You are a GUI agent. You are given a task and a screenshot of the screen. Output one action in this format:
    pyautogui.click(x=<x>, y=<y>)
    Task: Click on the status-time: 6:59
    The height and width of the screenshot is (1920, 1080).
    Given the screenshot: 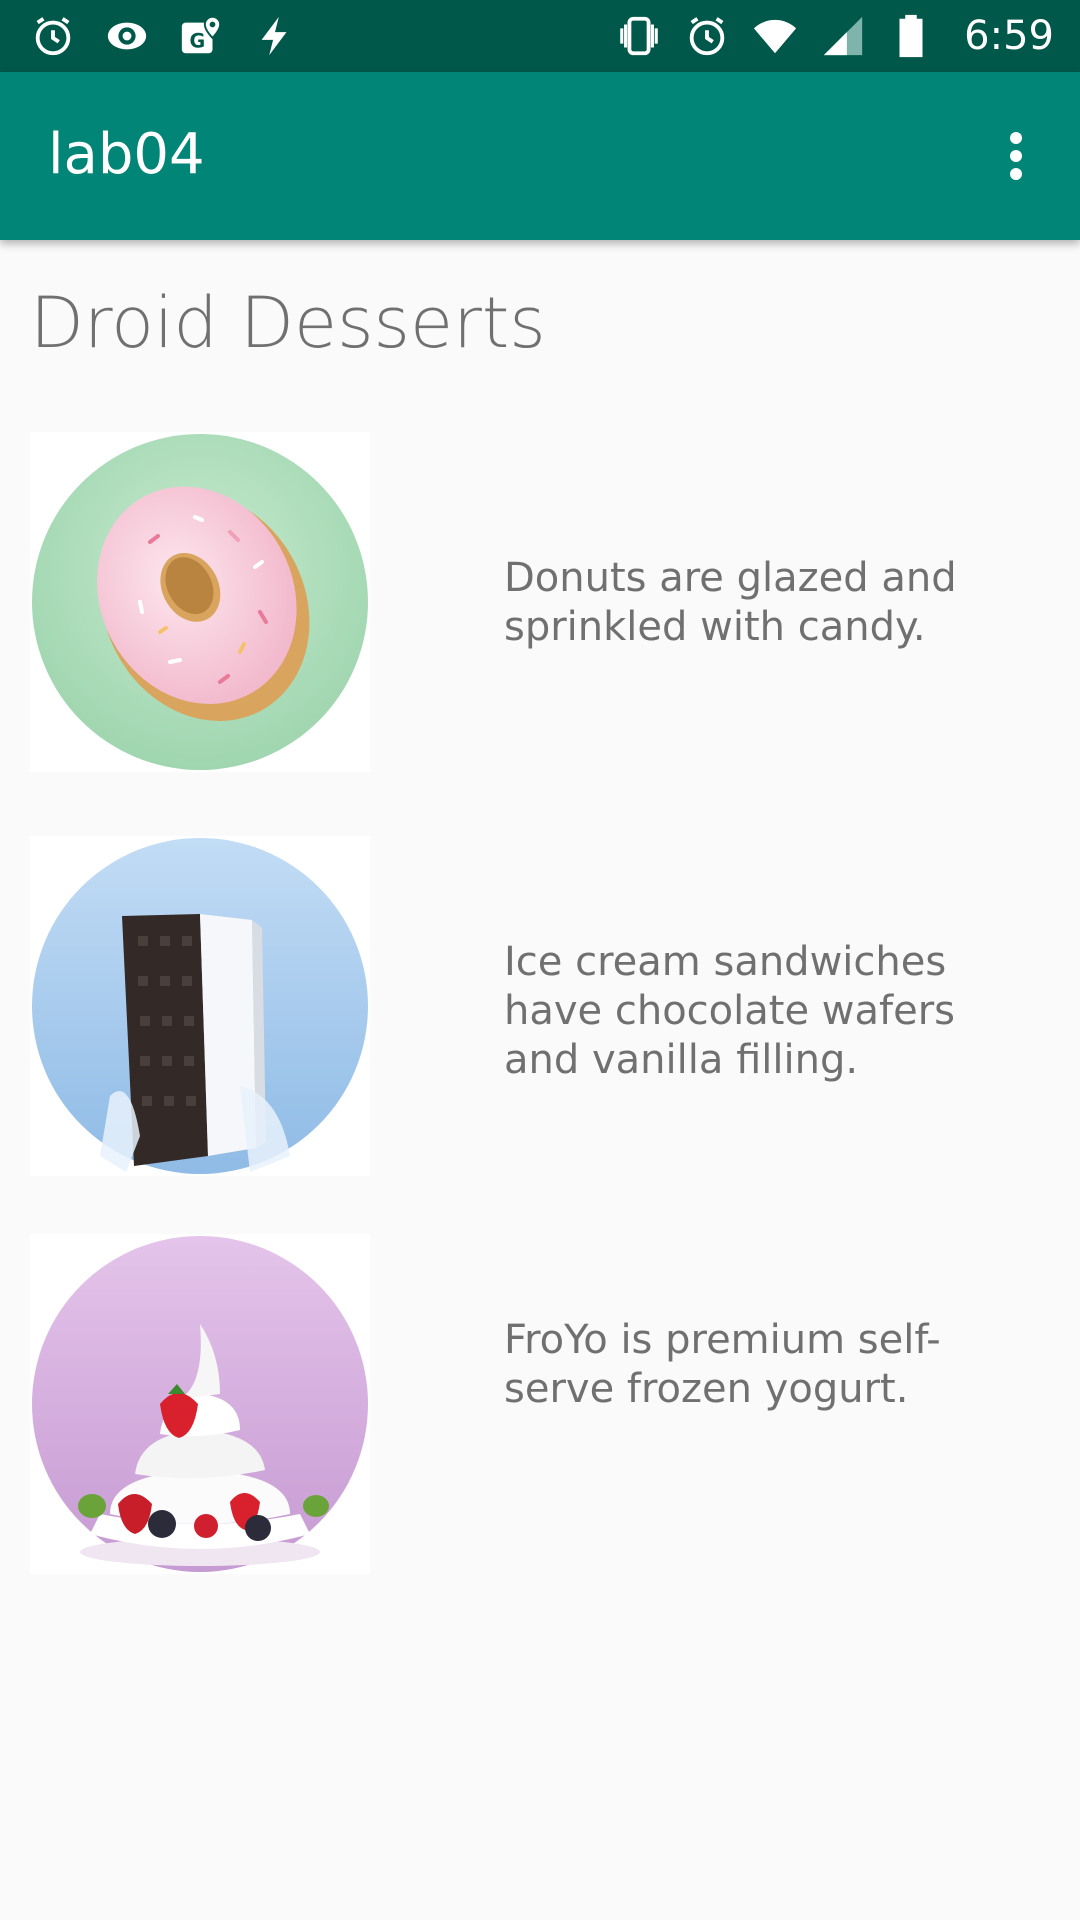 What is the action you would take?
    pyautogui.click(x=1009, y=36)
    